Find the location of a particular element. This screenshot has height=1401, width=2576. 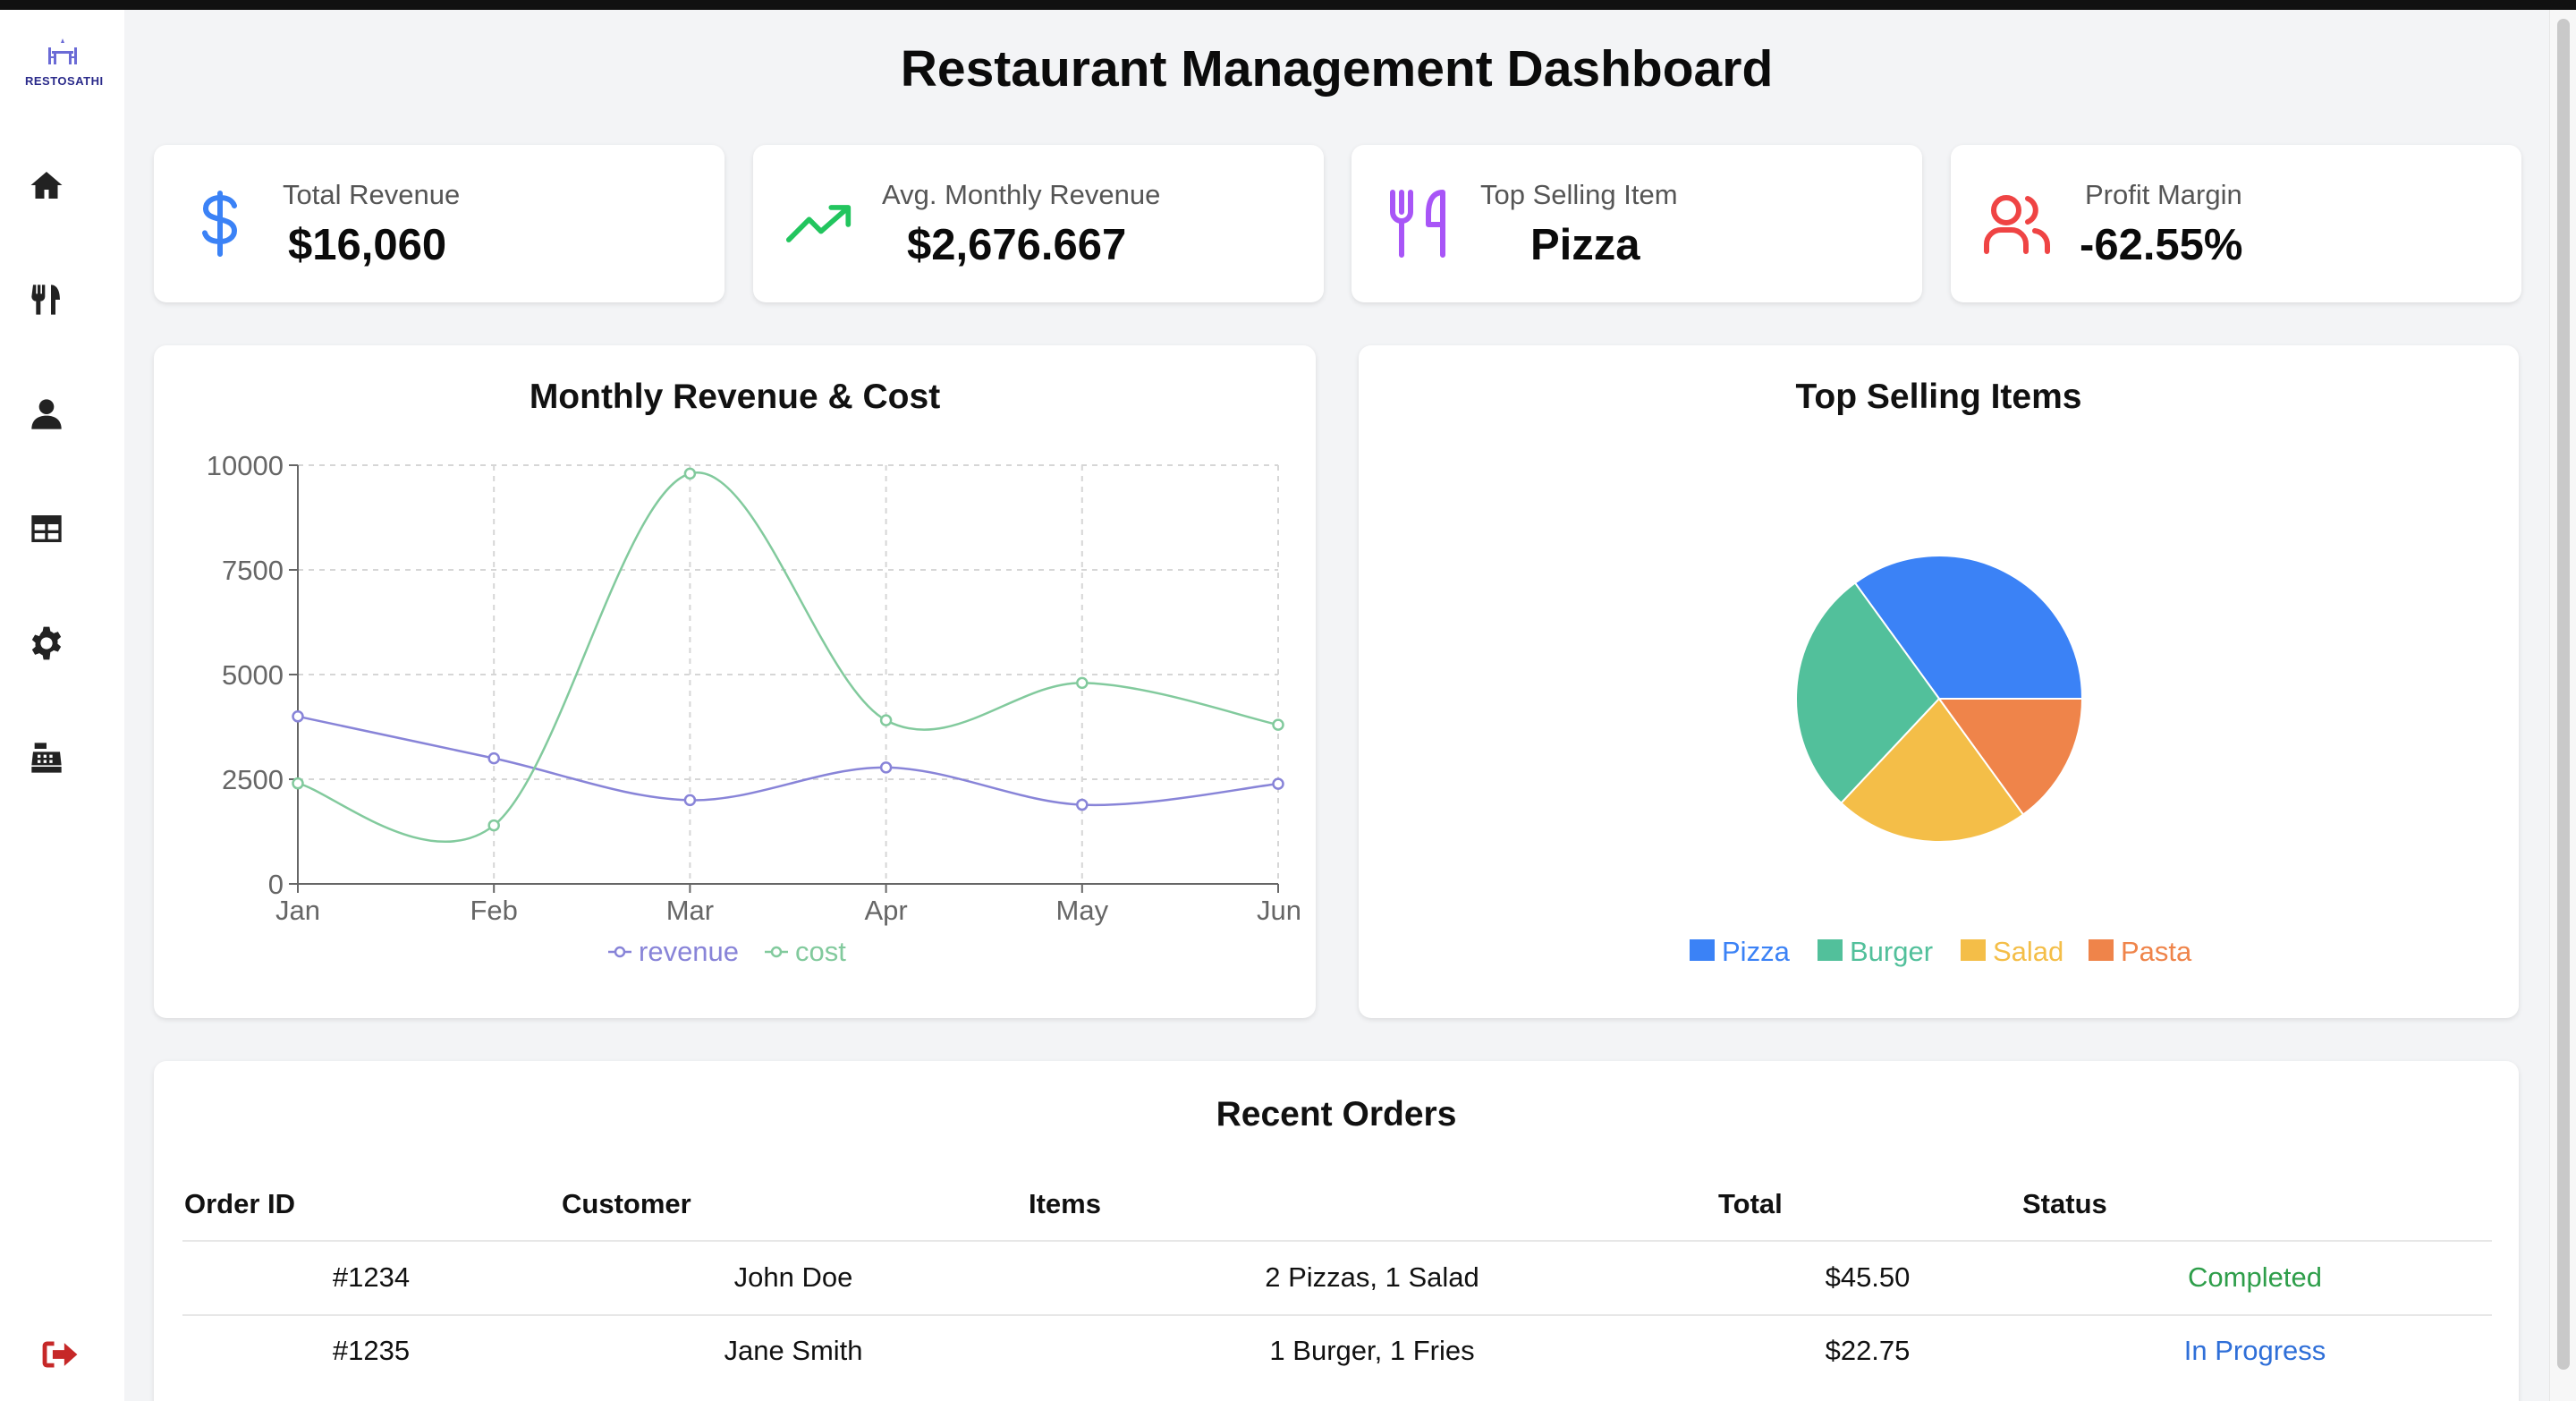

x-tick-label: Apr is located at coordinates (885, 910).